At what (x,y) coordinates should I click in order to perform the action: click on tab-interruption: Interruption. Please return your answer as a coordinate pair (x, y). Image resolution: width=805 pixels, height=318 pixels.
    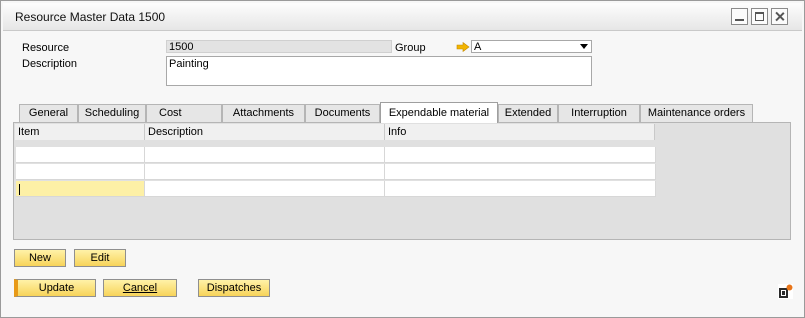
    Looking at the image, I should click on (599, 113).